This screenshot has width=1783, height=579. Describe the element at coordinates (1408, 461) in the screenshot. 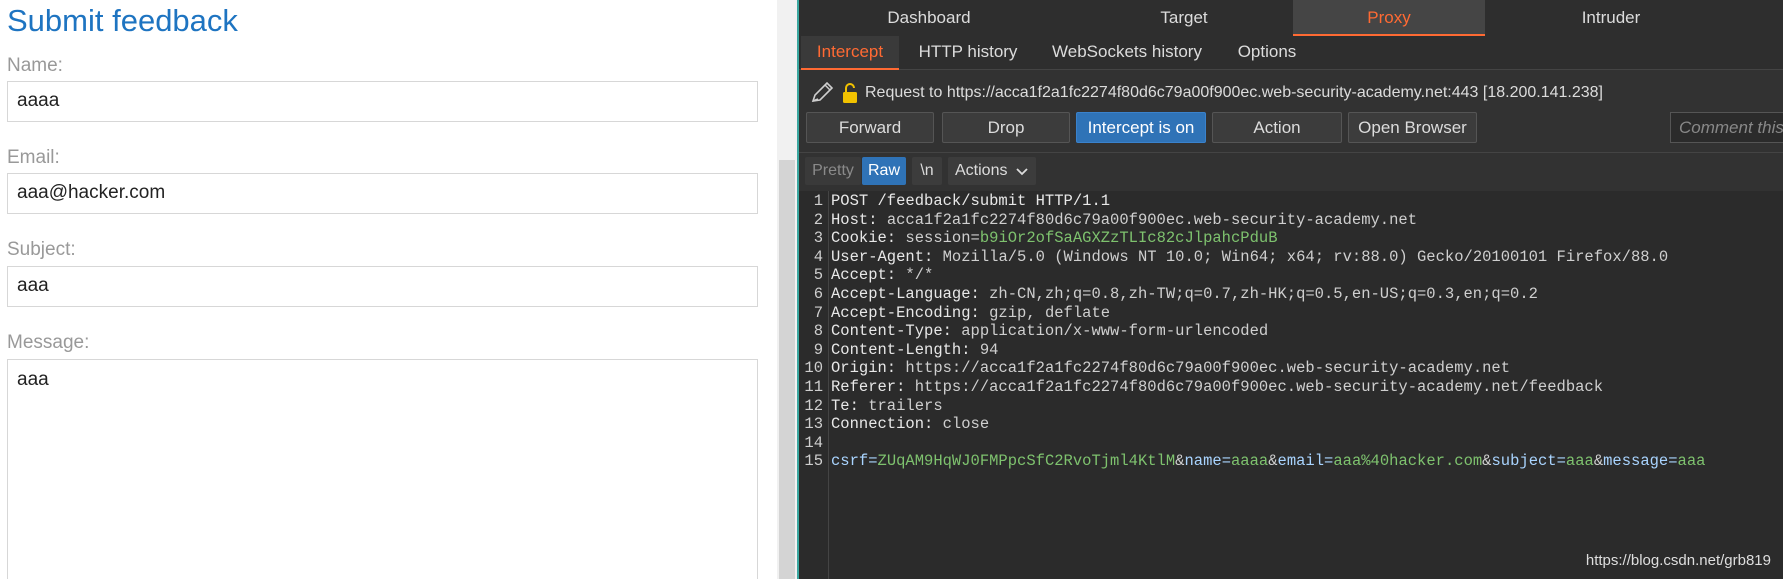

I see `param-value: aaa%40hacker.com` at that location.